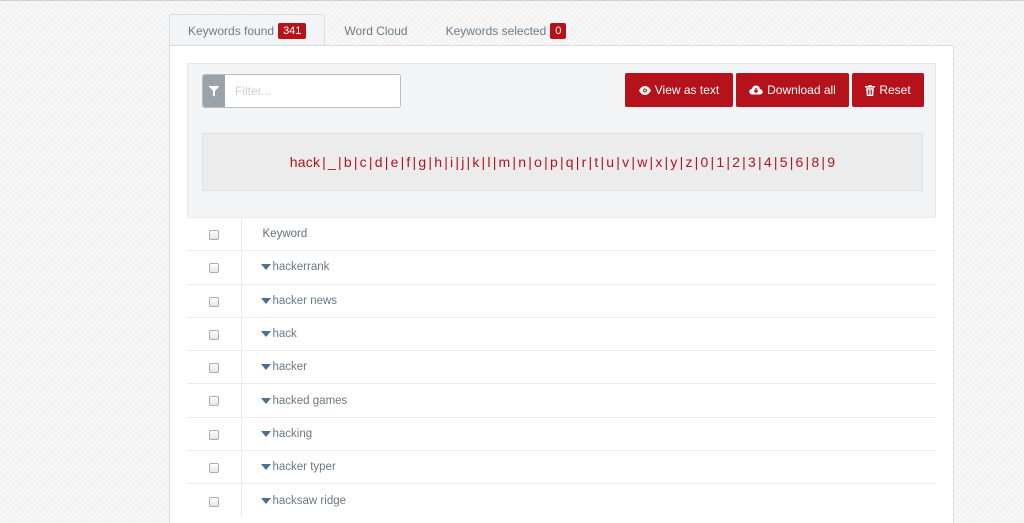 The height and width of the screenshot is (523, 1024). I want to click on letter-link: m, so click(505, 162).